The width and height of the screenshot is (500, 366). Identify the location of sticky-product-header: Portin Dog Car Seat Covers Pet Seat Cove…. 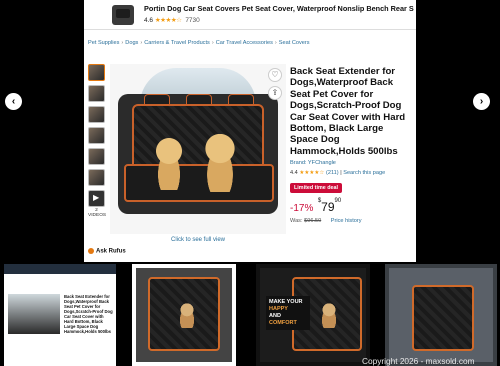
(250, 15).